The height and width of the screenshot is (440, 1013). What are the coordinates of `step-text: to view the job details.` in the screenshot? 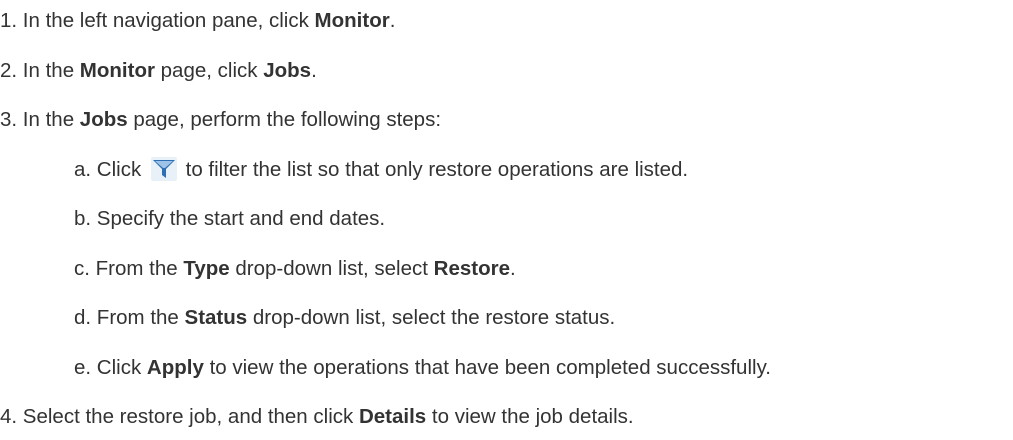 It's located at (530, 416).